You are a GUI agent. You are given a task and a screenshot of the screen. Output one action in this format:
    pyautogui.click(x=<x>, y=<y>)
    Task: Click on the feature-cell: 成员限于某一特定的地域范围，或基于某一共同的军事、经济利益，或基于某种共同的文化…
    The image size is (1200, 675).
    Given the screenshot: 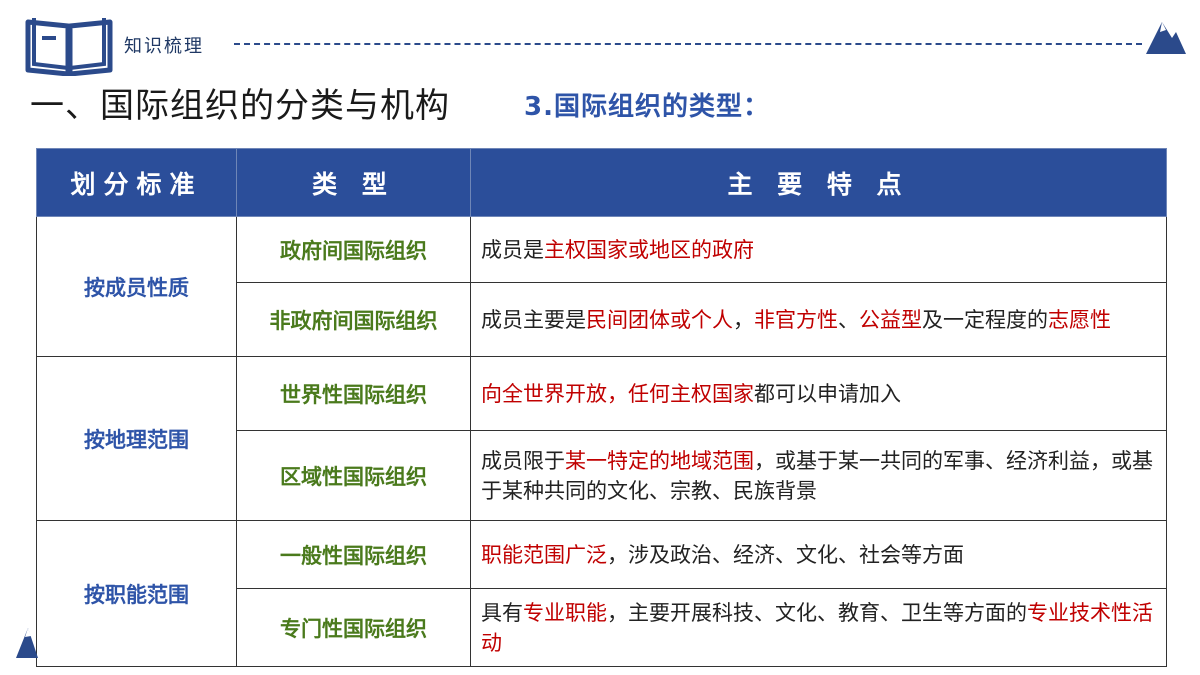 What is the action you would take?
    pyautogui.click(x=818, y=475)
    